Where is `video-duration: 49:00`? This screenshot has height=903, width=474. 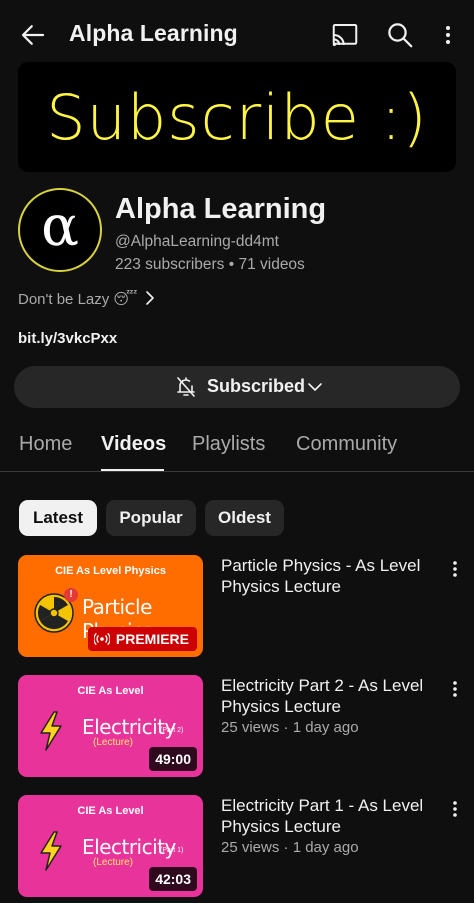 video-duration: 49:00 is located at coordinates (173, 759).